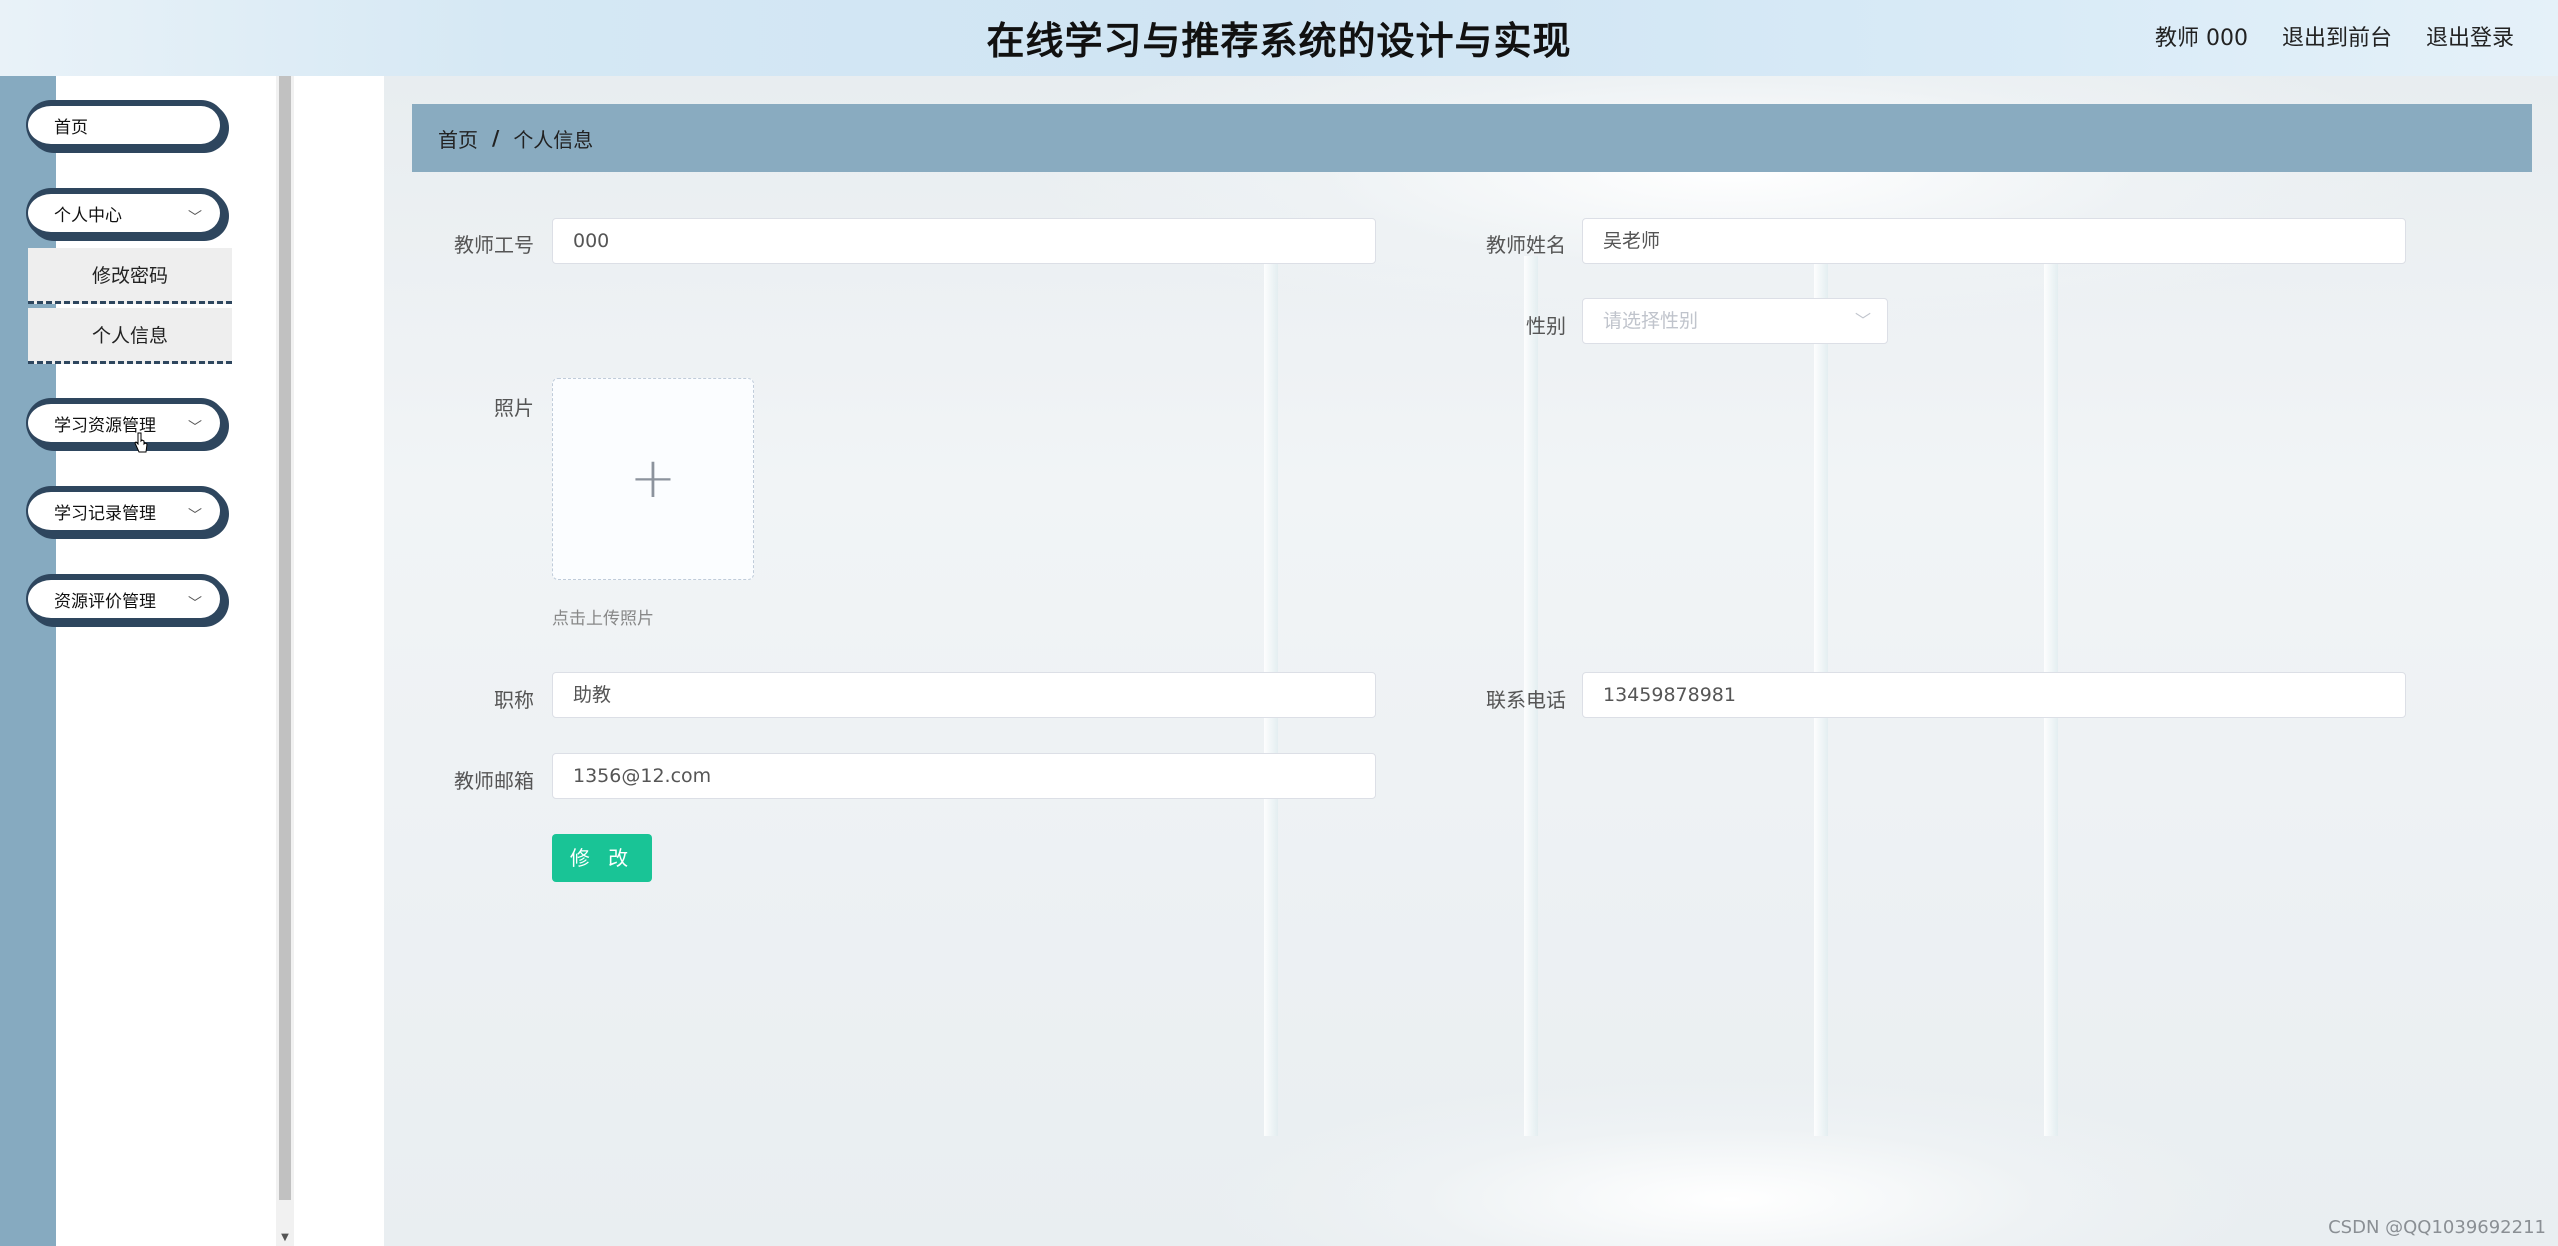 Image resolution: width=2558 pixels, height=1246 pixels. I want to click on upload-hint: 点击上传照片, so click(603, 619).